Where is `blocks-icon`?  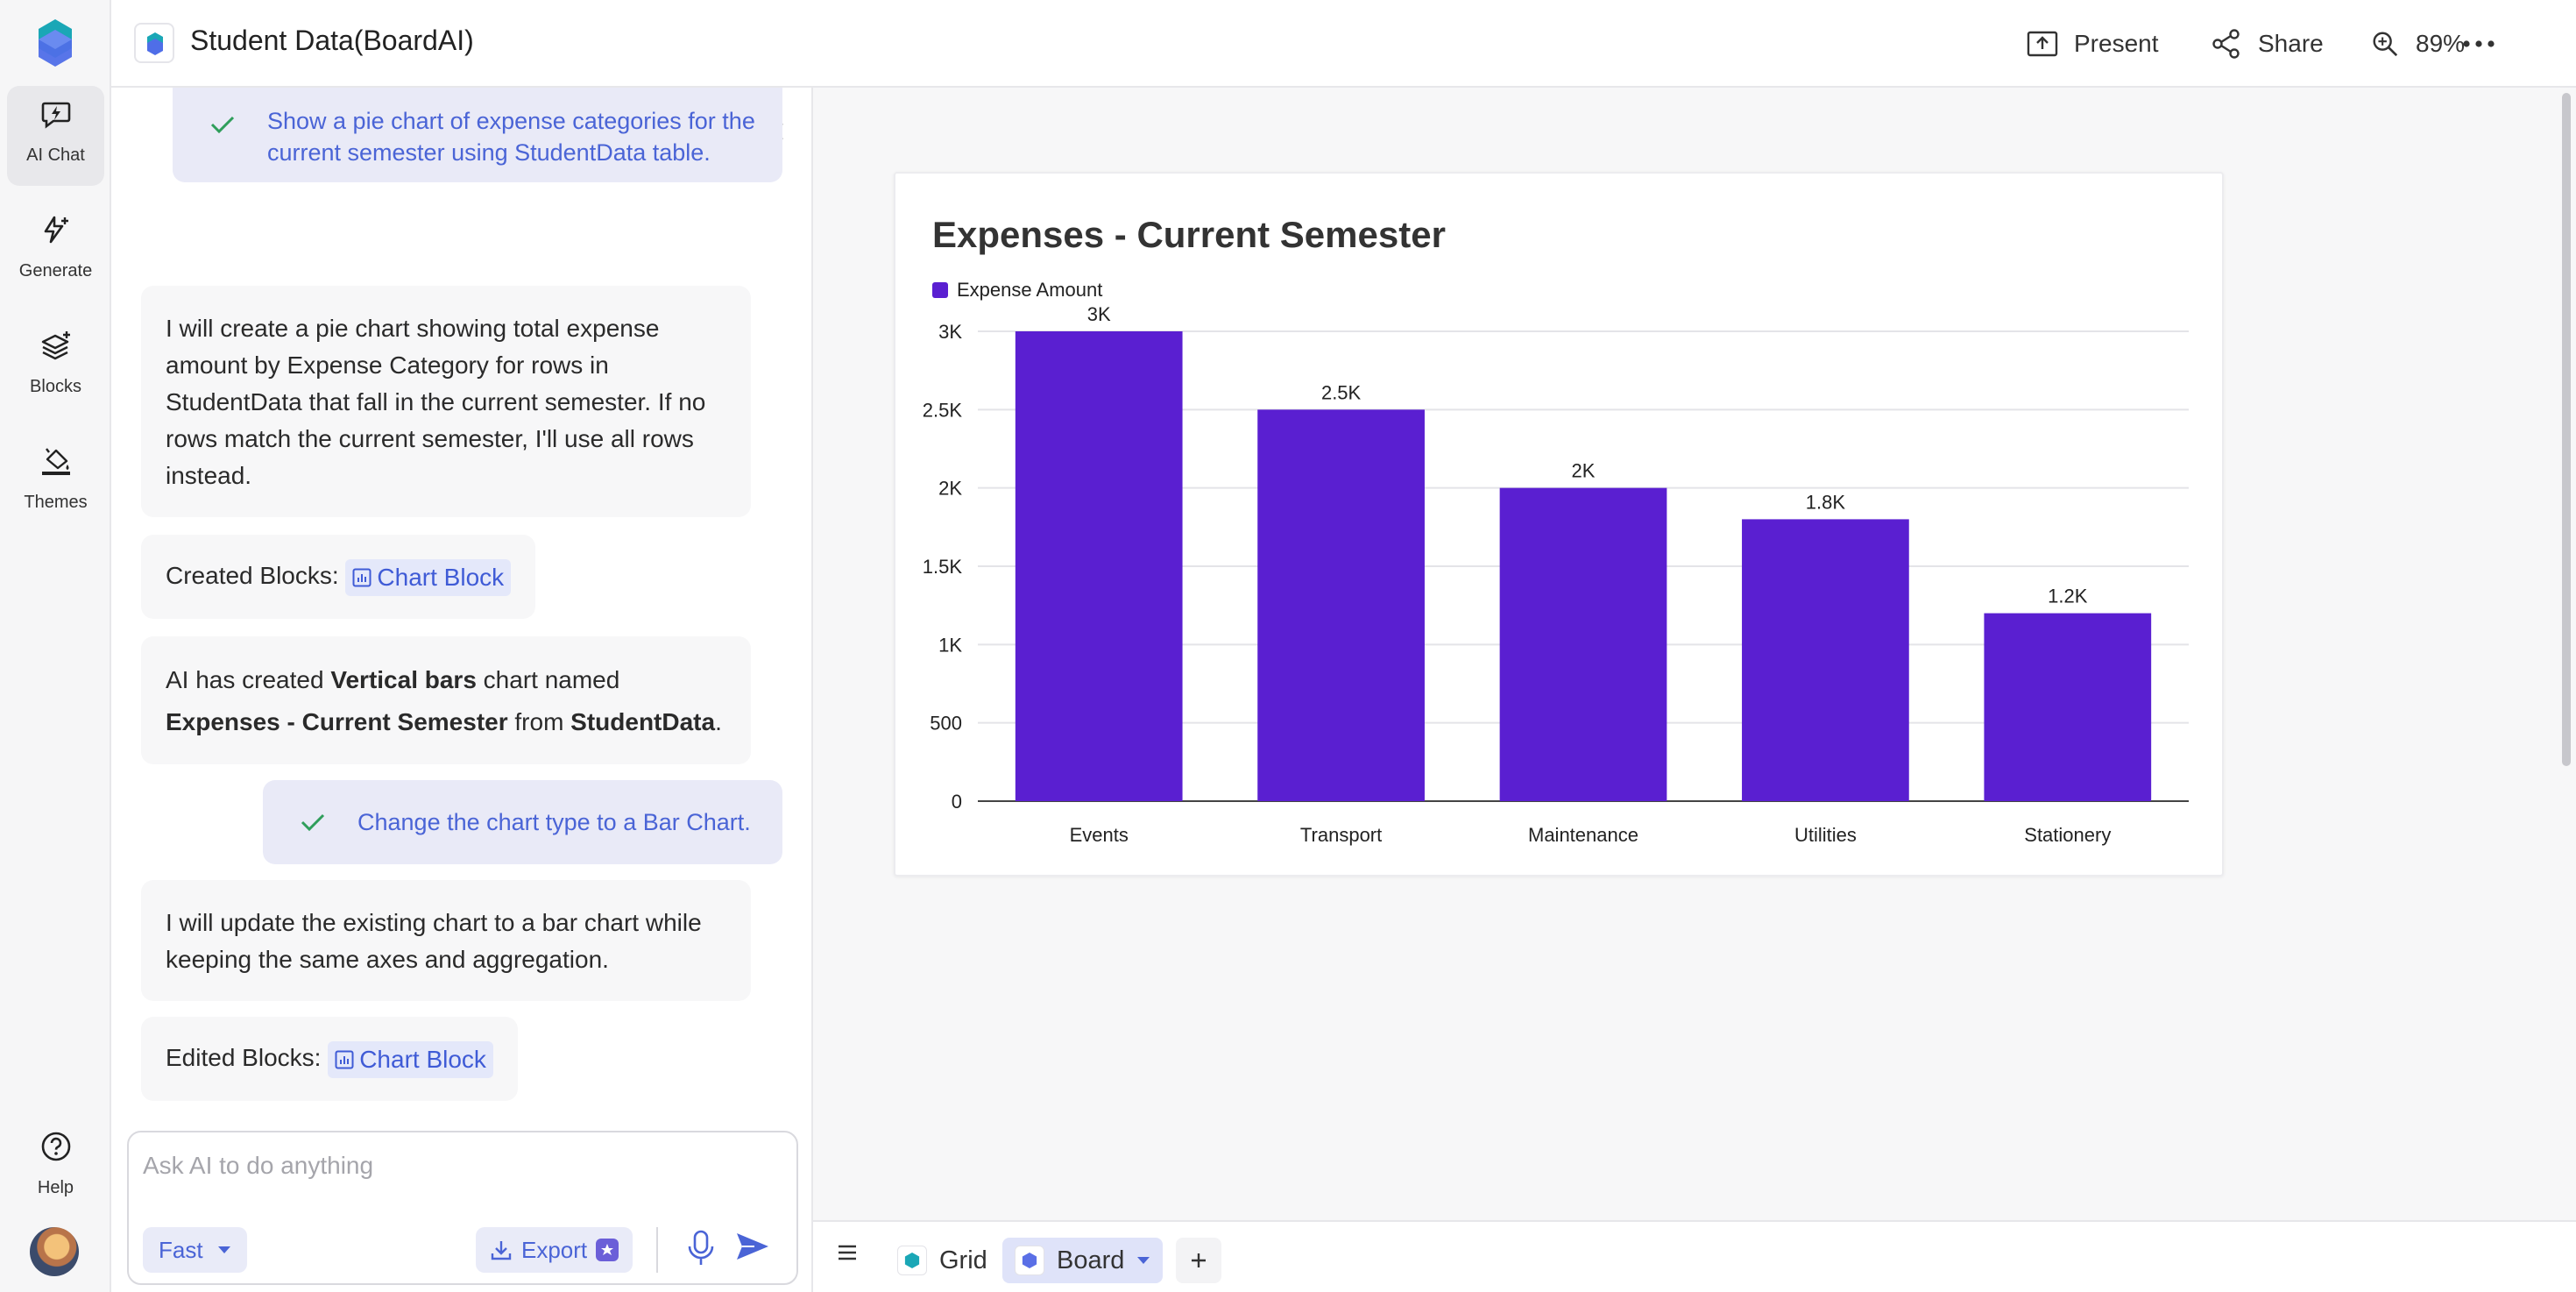
blocks-icon is located at coordinates (55, 345).